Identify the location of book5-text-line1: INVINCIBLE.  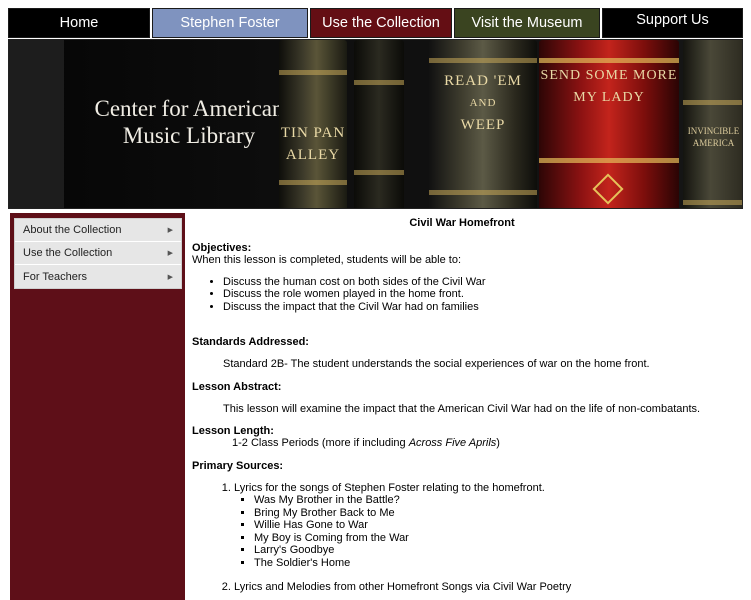
(713, 131).